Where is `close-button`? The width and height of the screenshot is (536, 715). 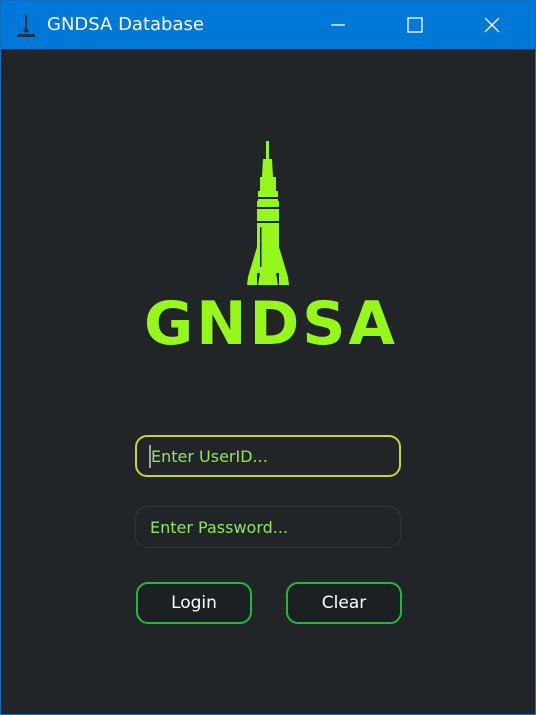 close-button is located at coordinates (492, 25).